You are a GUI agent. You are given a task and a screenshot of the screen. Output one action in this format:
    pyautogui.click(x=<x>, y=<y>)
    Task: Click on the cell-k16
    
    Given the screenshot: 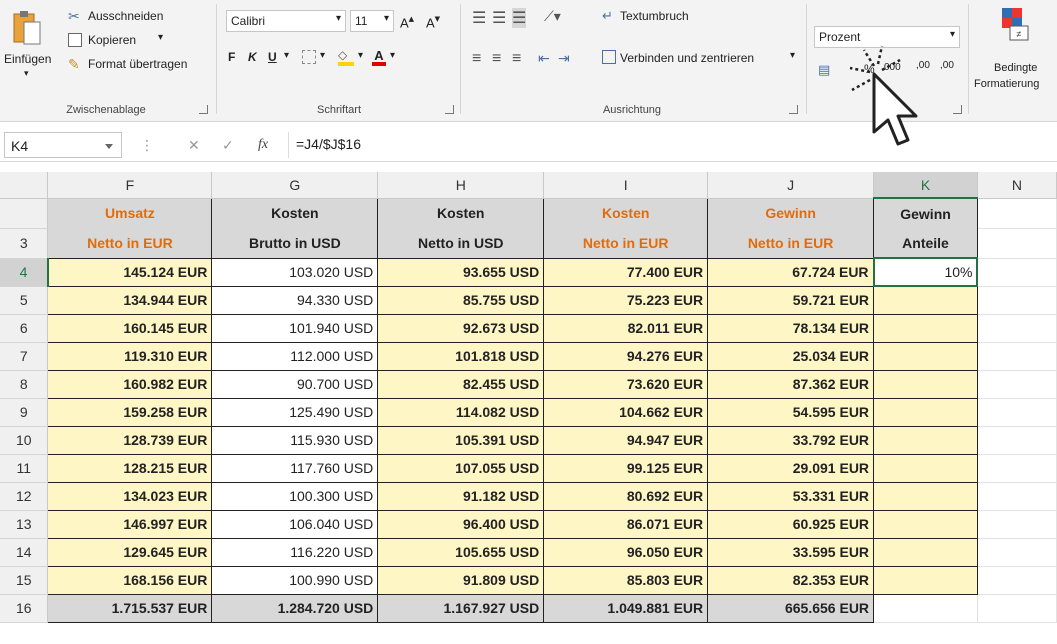 What is the action you would take?
    pyautogui.click(x=925, y=608)
    